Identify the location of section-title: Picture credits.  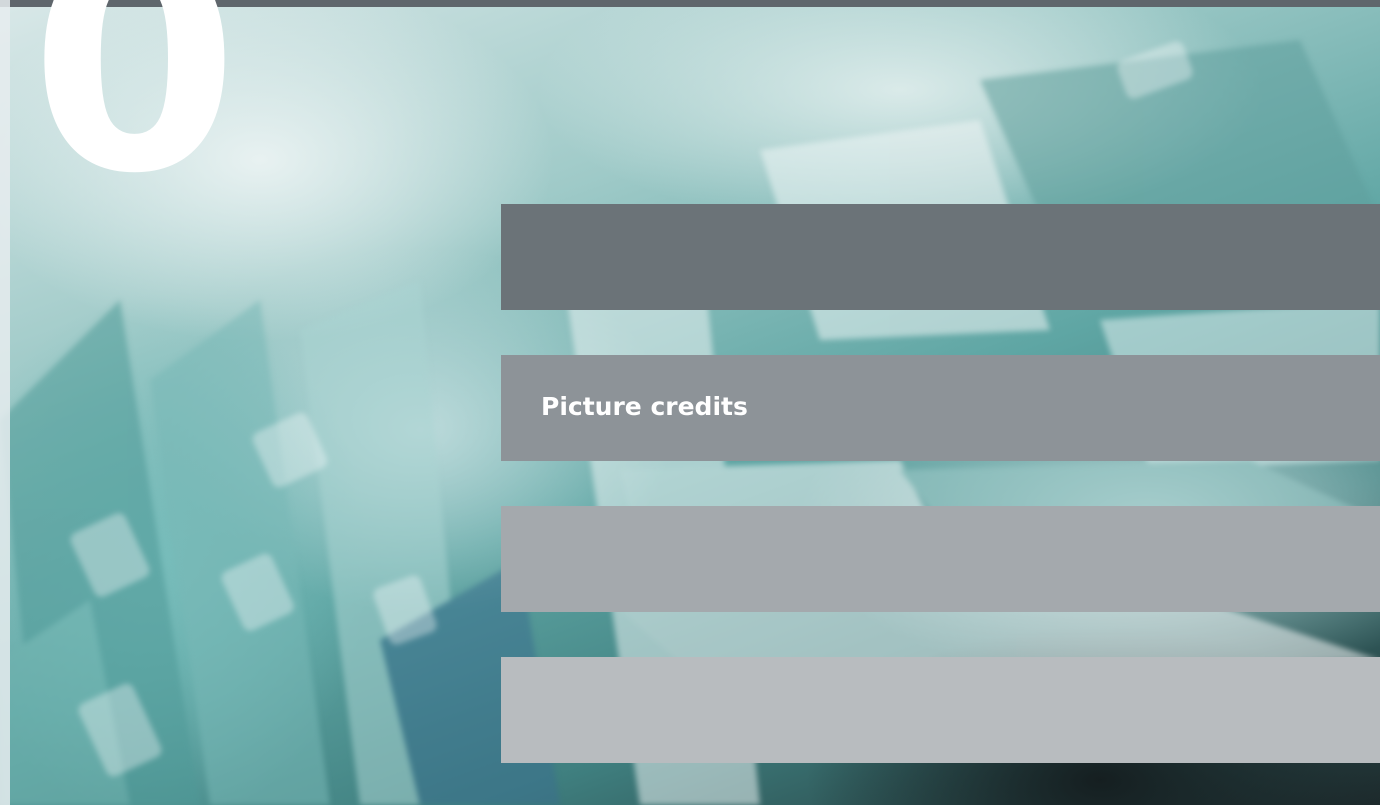
(644, 406).